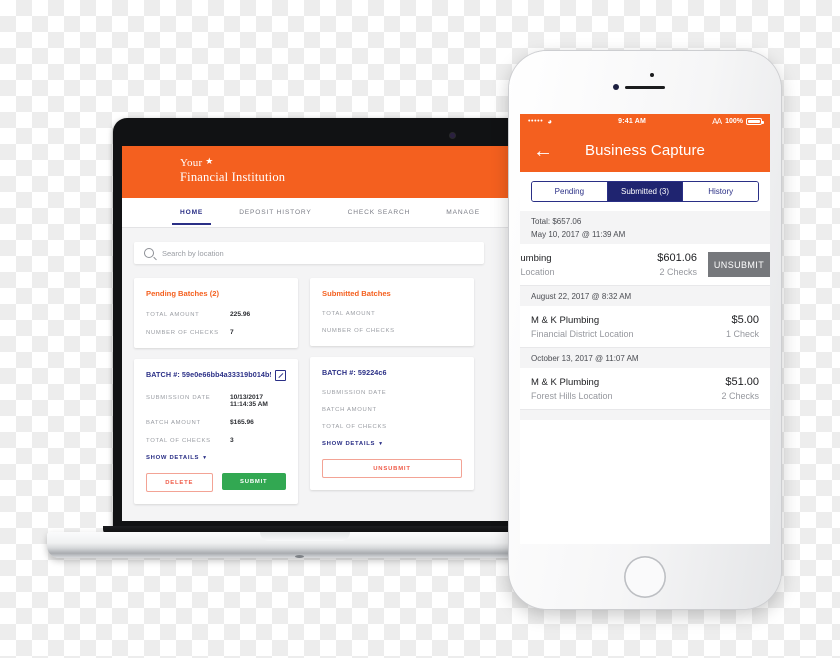  I want to click on delete-button: DELETE, so click(179, 482).